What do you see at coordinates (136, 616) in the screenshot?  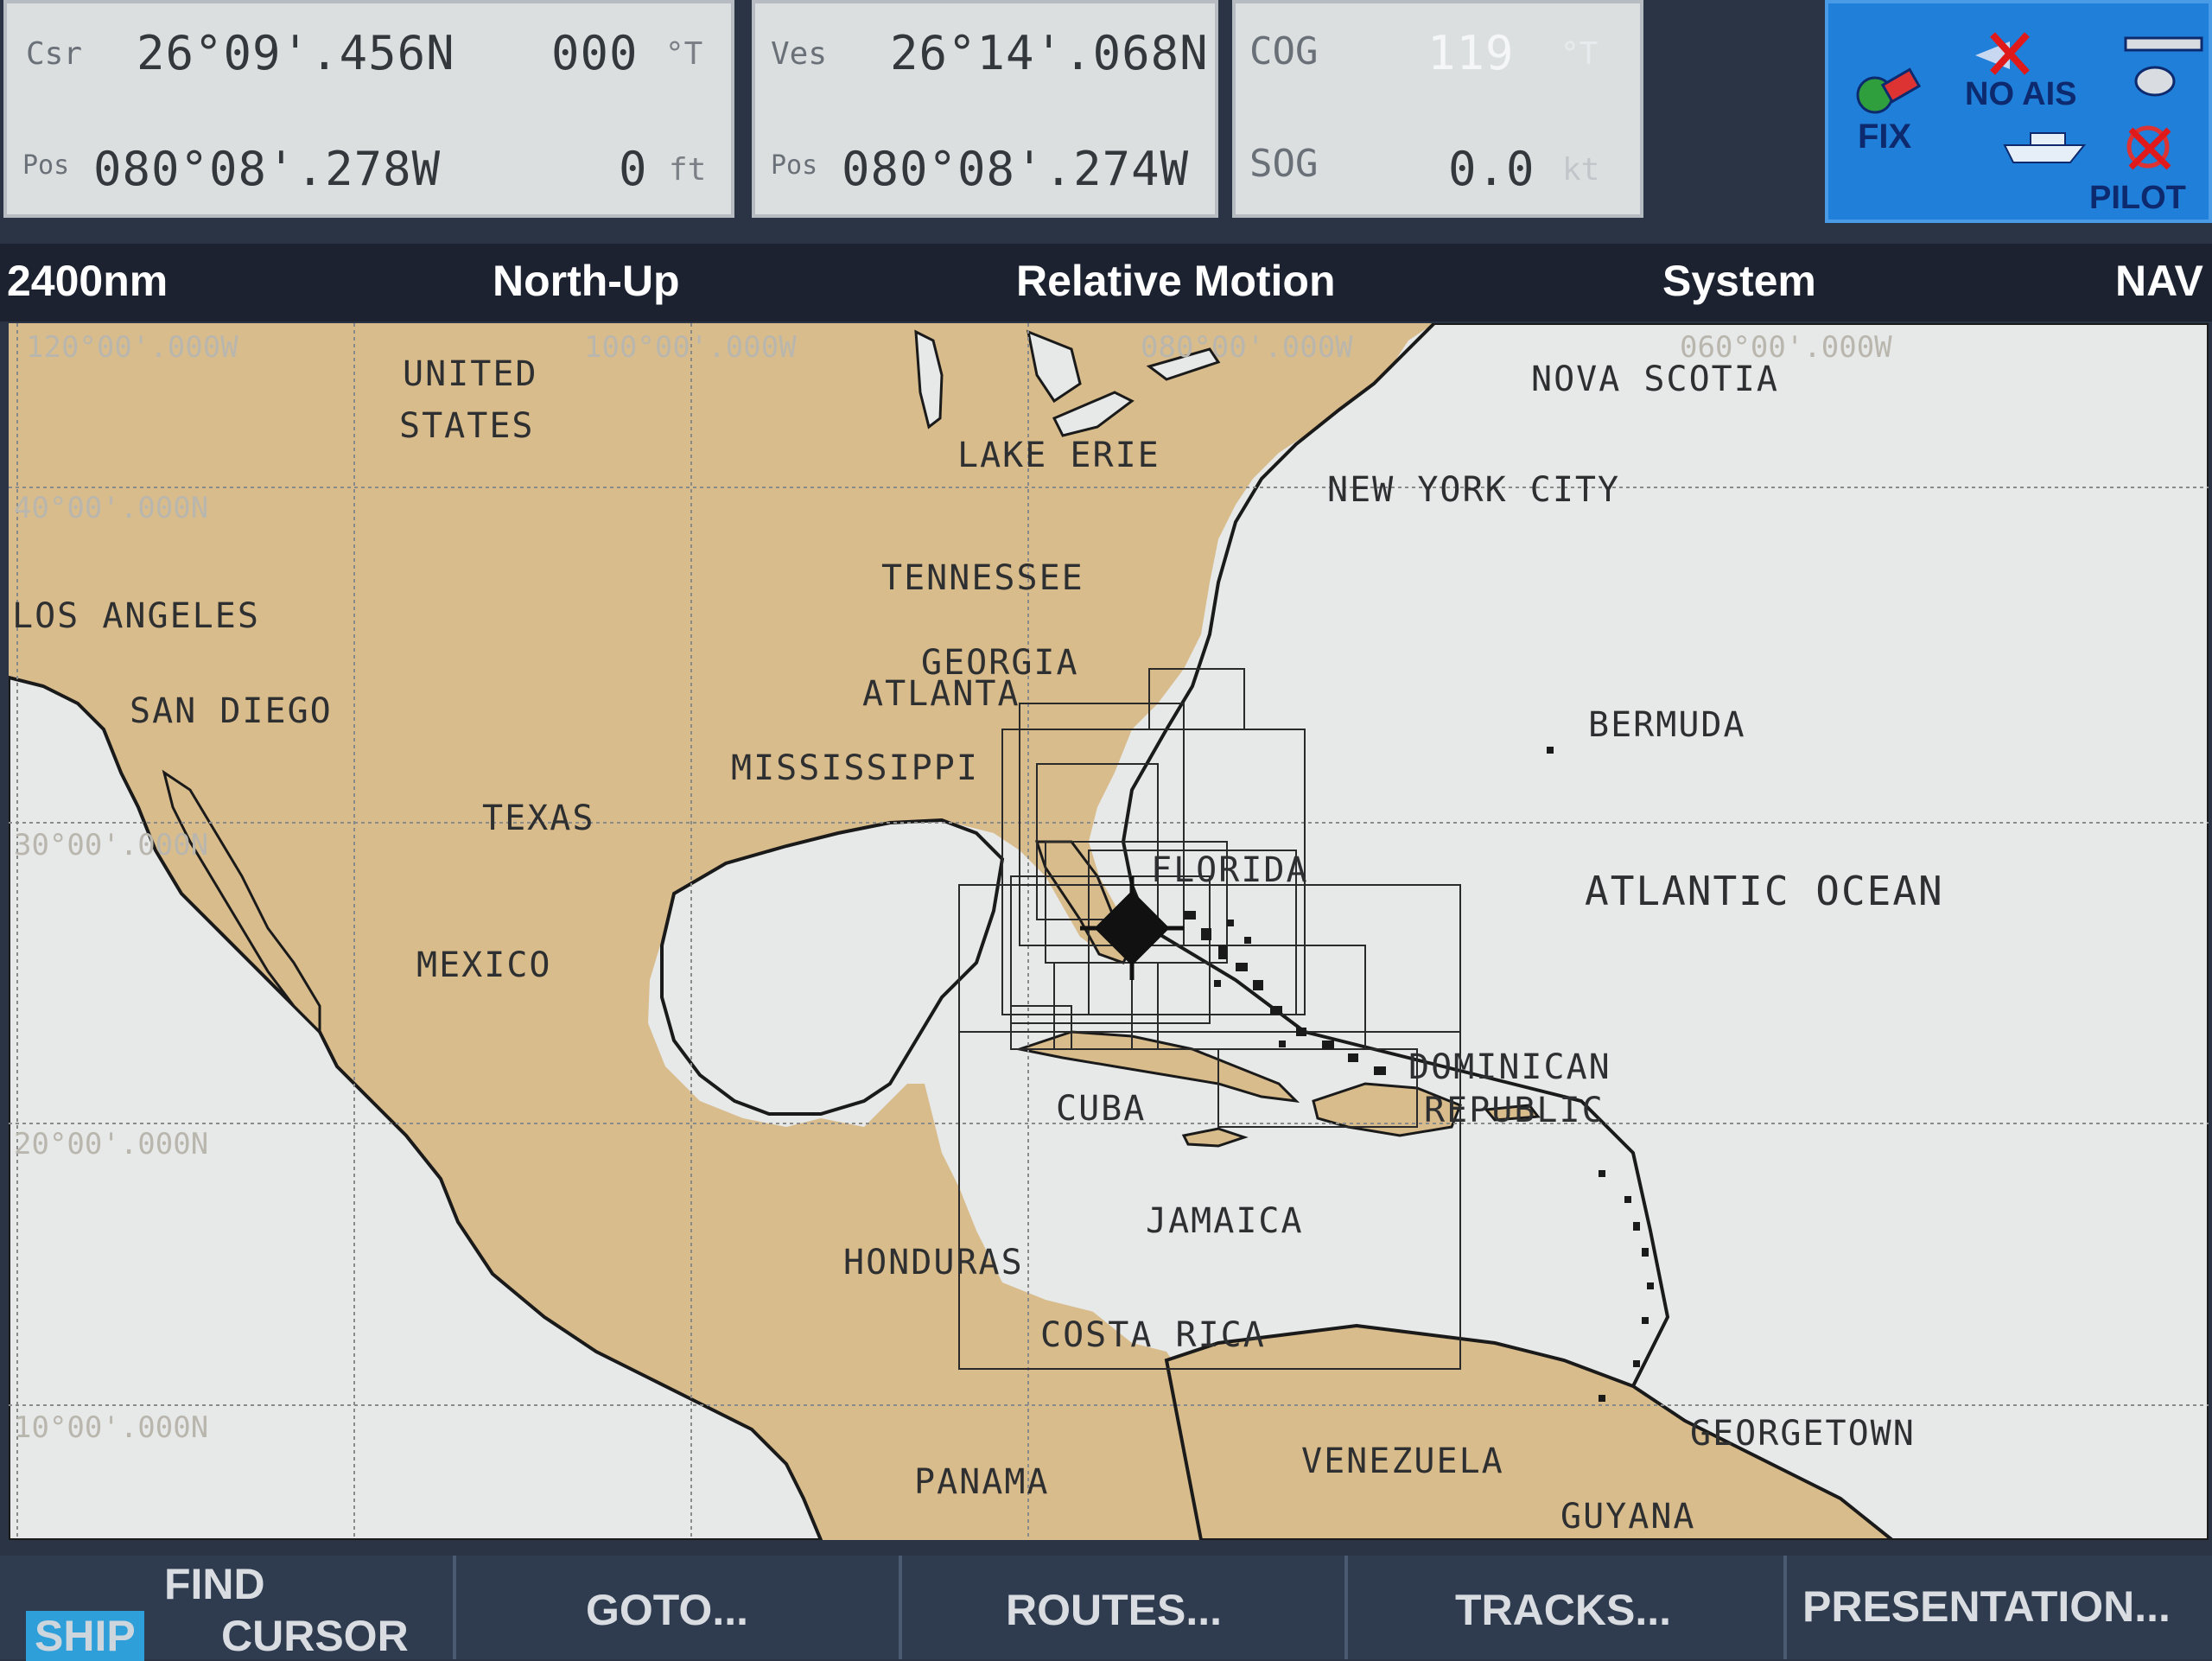 I see `label-los-angeles: LOS ANGELES` at bounding box center [136, 616].